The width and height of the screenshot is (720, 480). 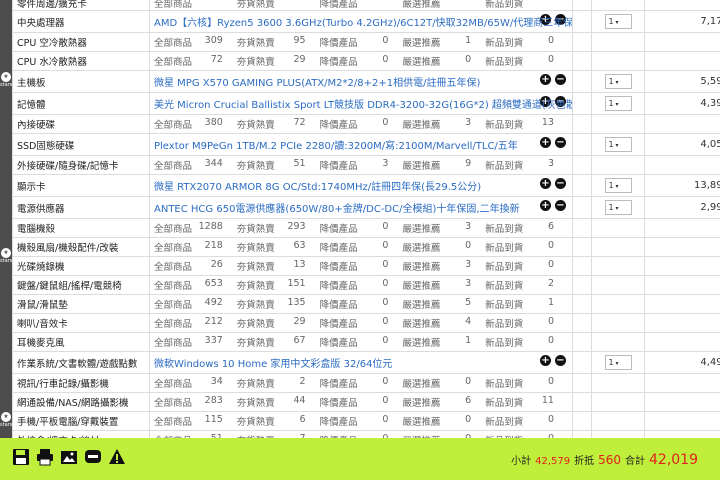 What do you see at coordinates (81, 266) in the screenshot?
I see `category-label: 光碟燒錄機` at bounding box center [81, 266].